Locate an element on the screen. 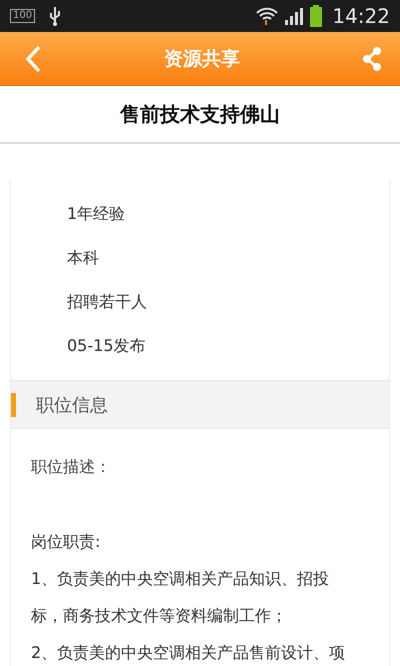 The height and width of the screenshot is (666, 400). signal-icon is located at coordinates (294, 16).